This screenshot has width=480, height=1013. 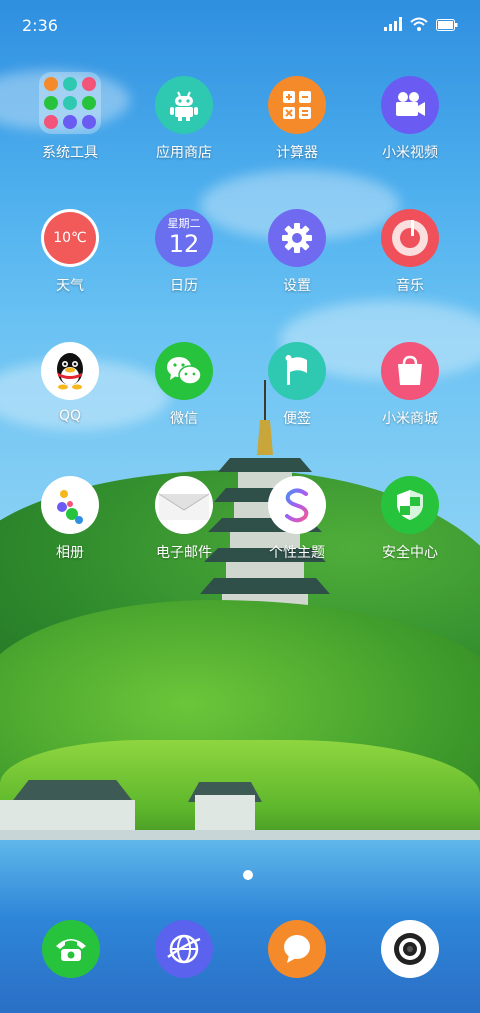 What do you see at coordinates (70, 371) in the screenshot?
I see `penguin-icon` at bounding box center [70, 371].